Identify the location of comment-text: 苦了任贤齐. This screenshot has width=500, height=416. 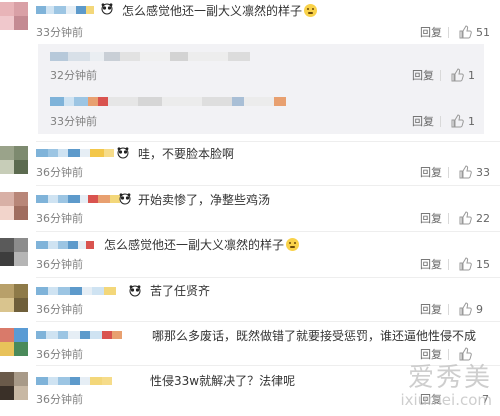
(180, 291).